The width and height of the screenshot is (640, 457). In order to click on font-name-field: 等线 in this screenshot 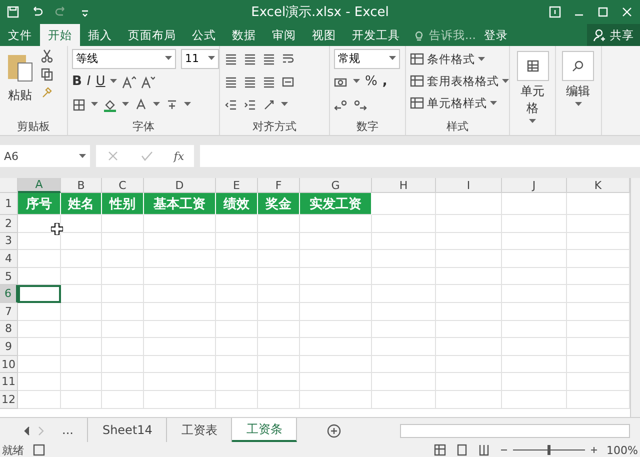, I will do `click(124, 58)`.